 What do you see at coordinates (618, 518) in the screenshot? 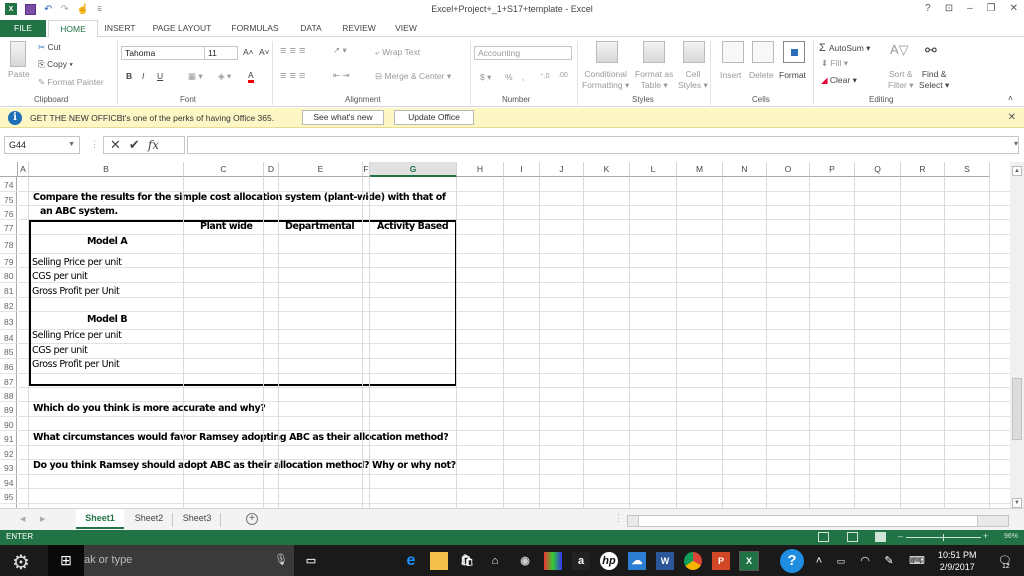
I see `tab-split-handle: ⋮` at bounding box center [618, 518].